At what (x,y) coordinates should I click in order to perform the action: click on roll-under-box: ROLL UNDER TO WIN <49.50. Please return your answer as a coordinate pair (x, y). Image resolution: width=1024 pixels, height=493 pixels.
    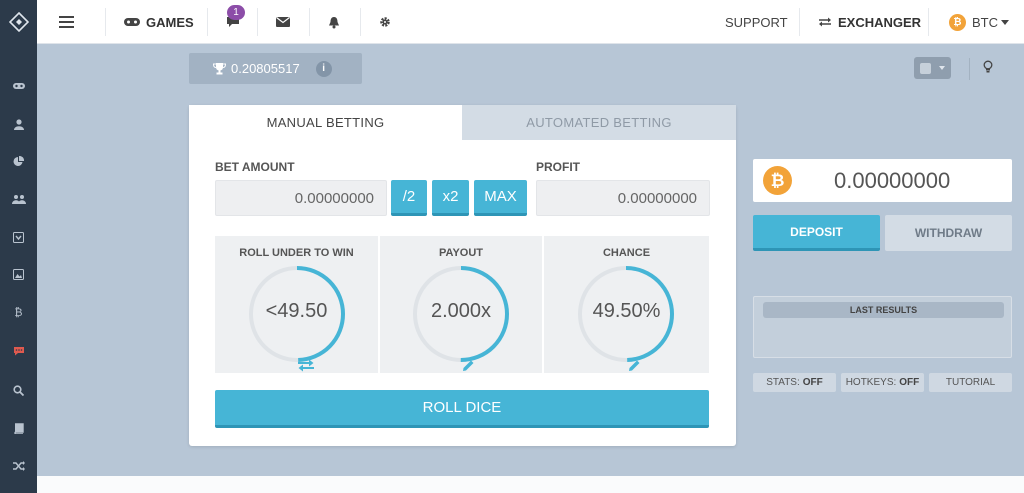
    Looking at the image, I should click on (296, 304).